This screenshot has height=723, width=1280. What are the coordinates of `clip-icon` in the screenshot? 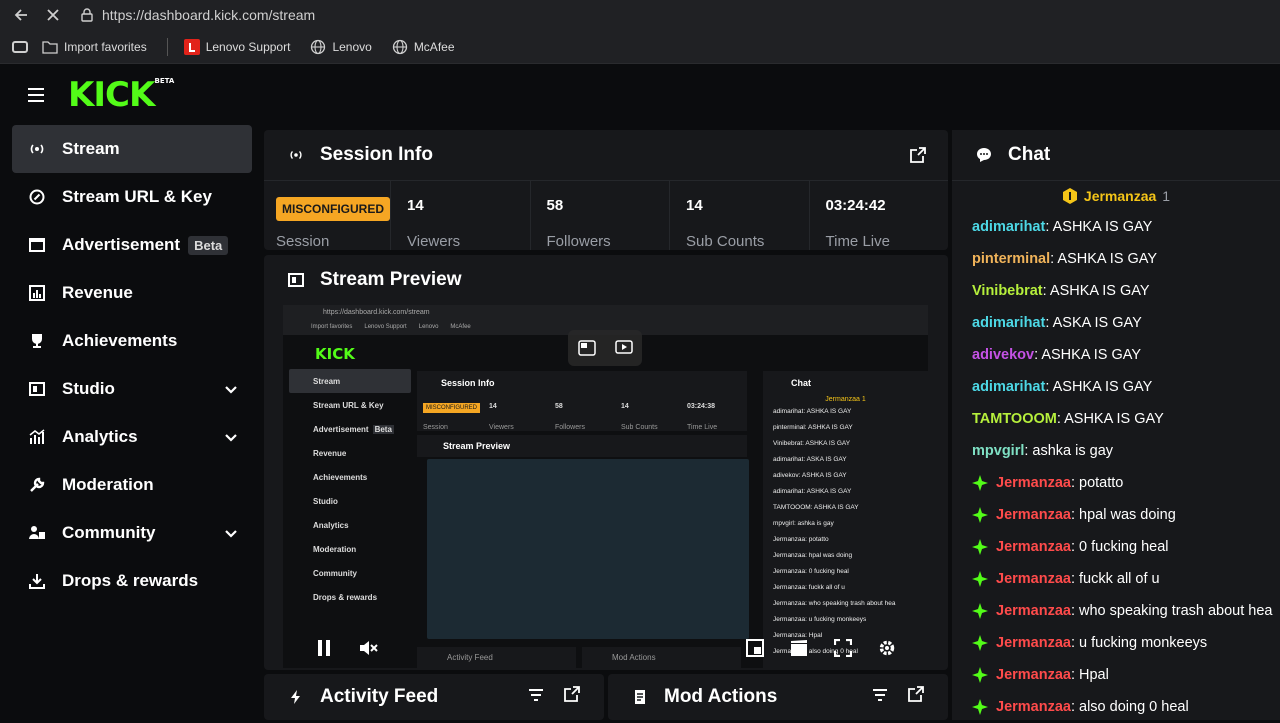 It's located at (799, 648).